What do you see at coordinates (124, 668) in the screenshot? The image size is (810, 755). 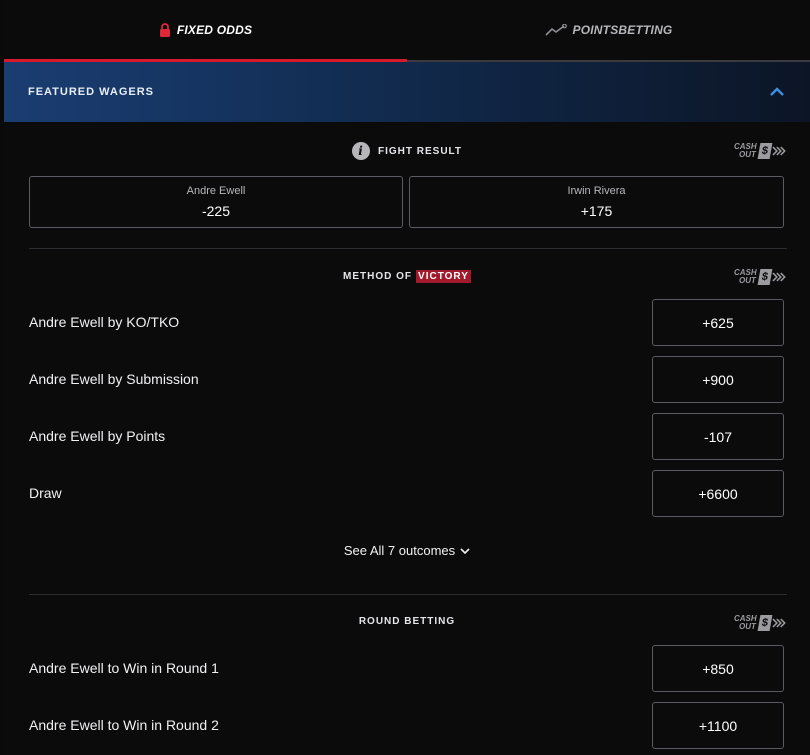 I see `outcome-label: Andre Ewell to Win in Round 1` at bounding box center [124, 668].